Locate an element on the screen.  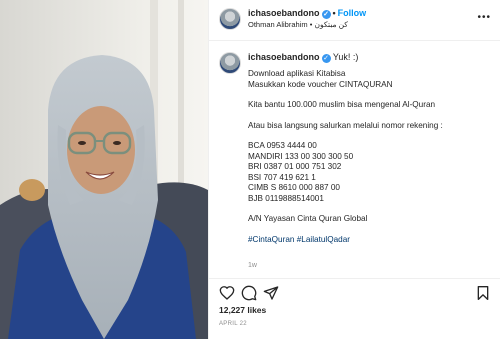
account-line: BRI 0387 01 000 751 302 is located at coordinates (295, 166).